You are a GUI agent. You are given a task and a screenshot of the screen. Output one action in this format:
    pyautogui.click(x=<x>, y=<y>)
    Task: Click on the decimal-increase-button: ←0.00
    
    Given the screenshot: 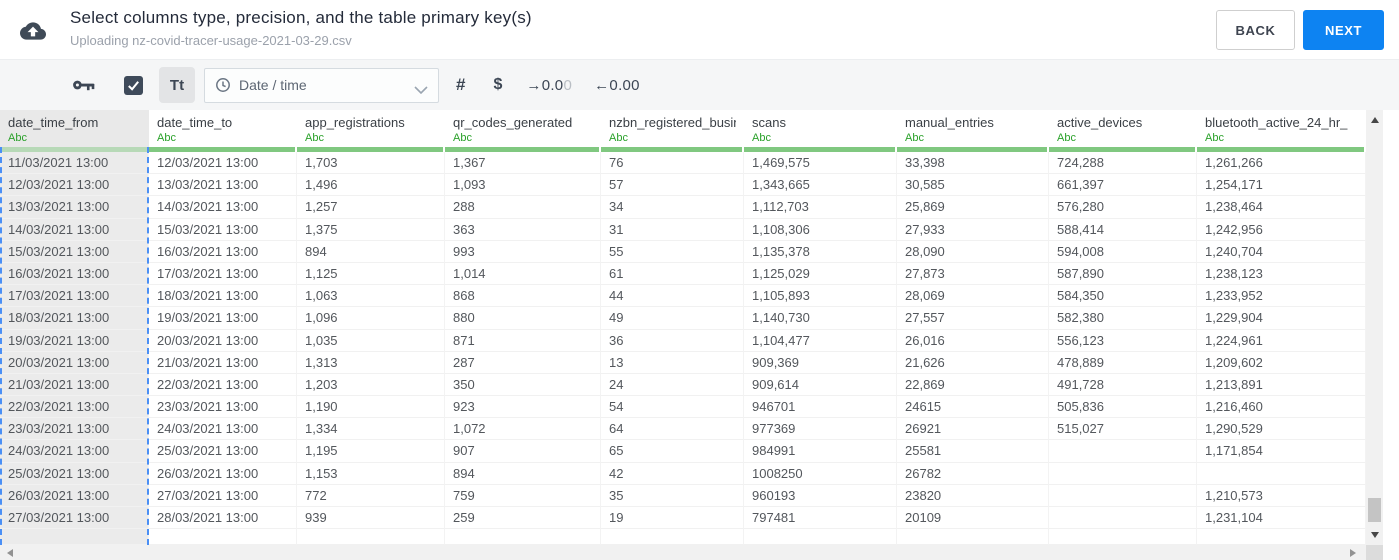 What is the action you would take?
    pyautogui.click(x=617, y=85)
    